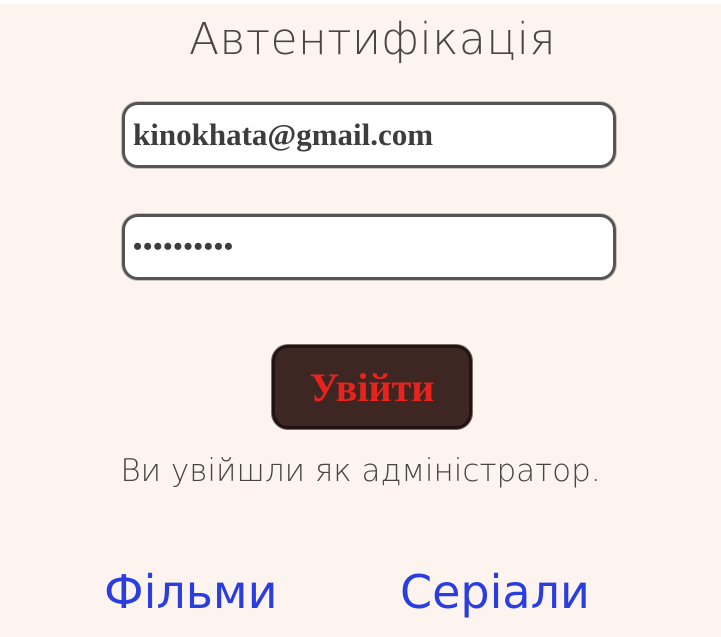  I want to click on series-link: Серіали, so click(495, 592).